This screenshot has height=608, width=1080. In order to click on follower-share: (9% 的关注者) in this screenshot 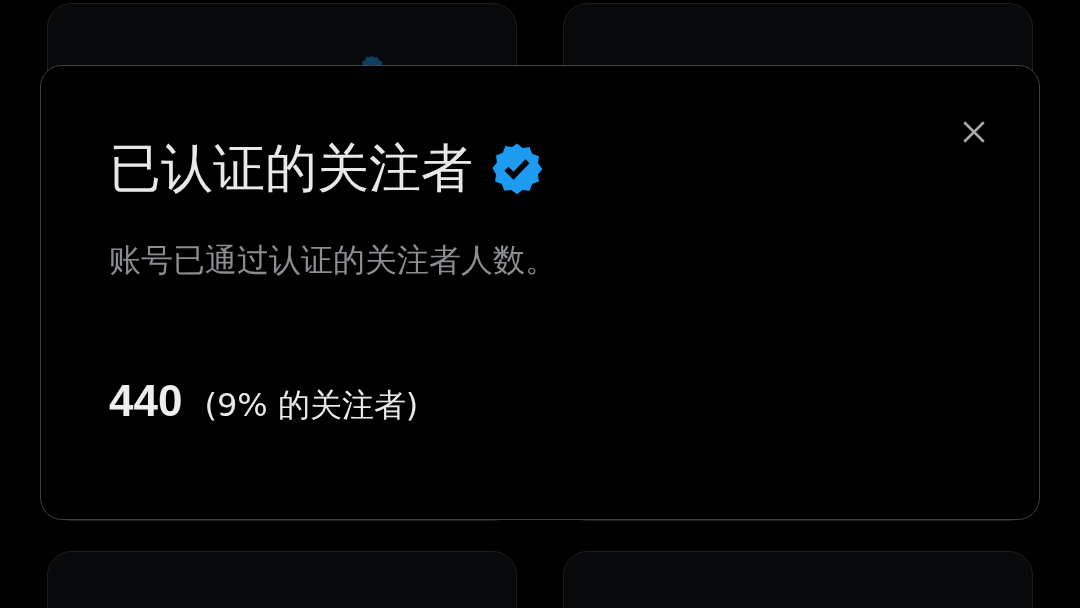, I will do `click(311, 405)`.